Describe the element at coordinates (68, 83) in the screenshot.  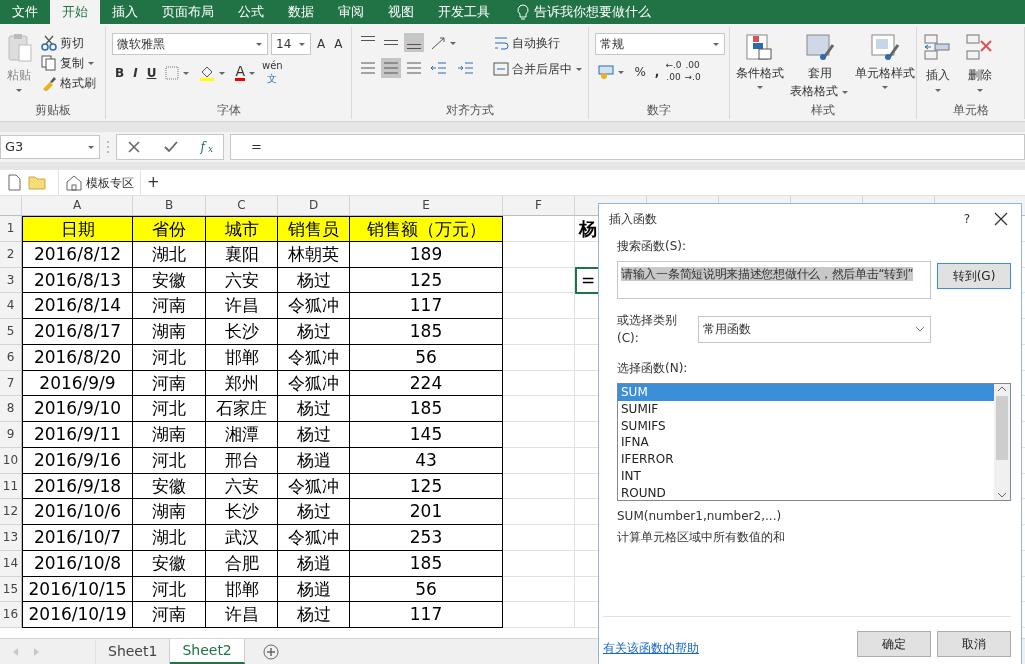
I see `format-painter-button: 格式刷` at that location.